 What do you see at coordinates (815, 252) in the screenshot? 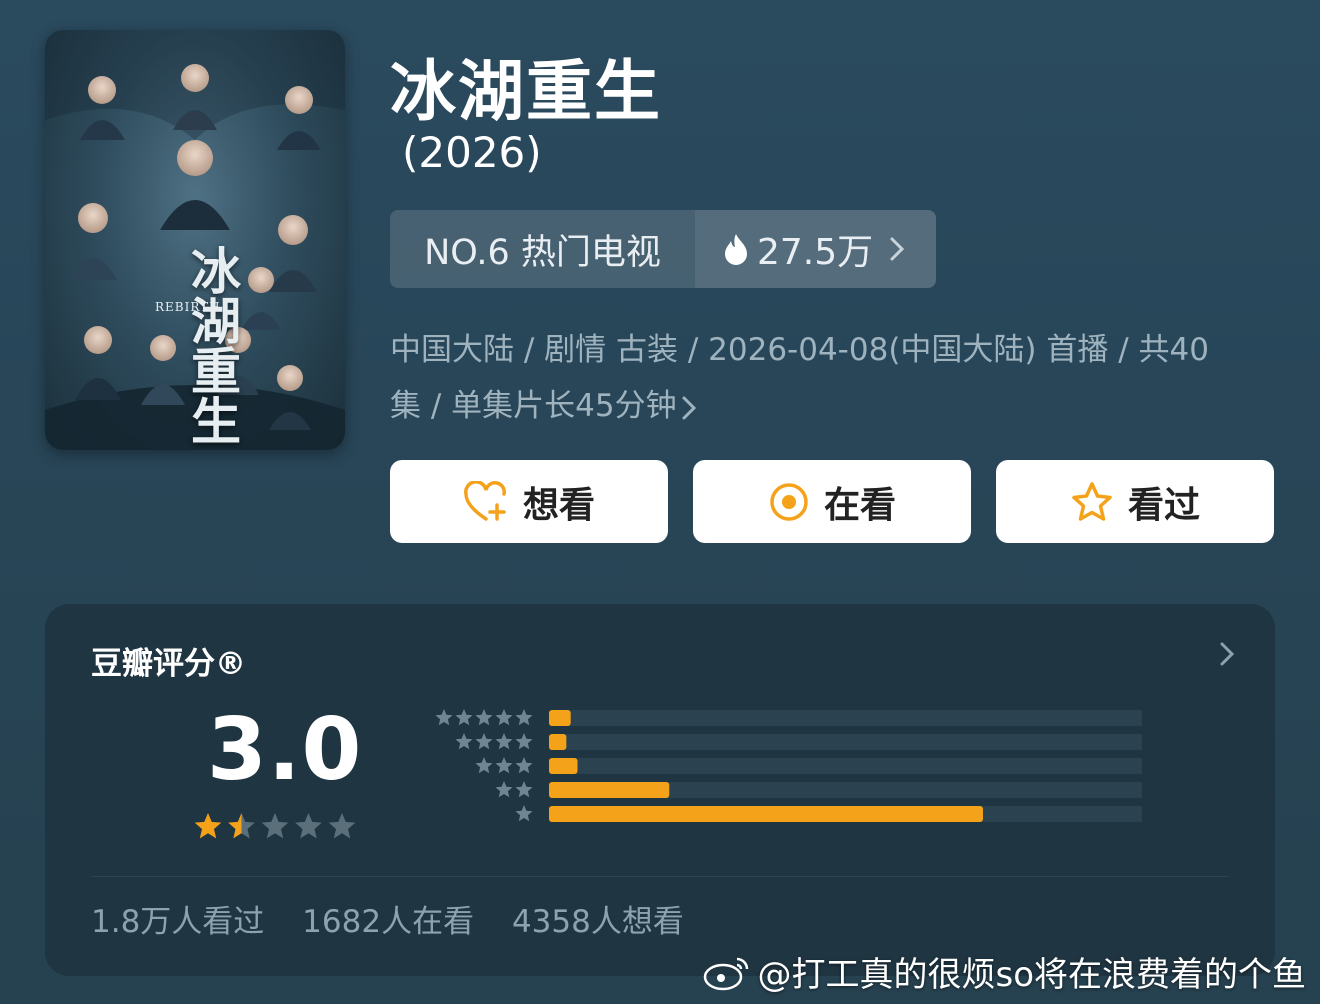
I see `heat-count: 27.5万` at bounding box center [815, 252].